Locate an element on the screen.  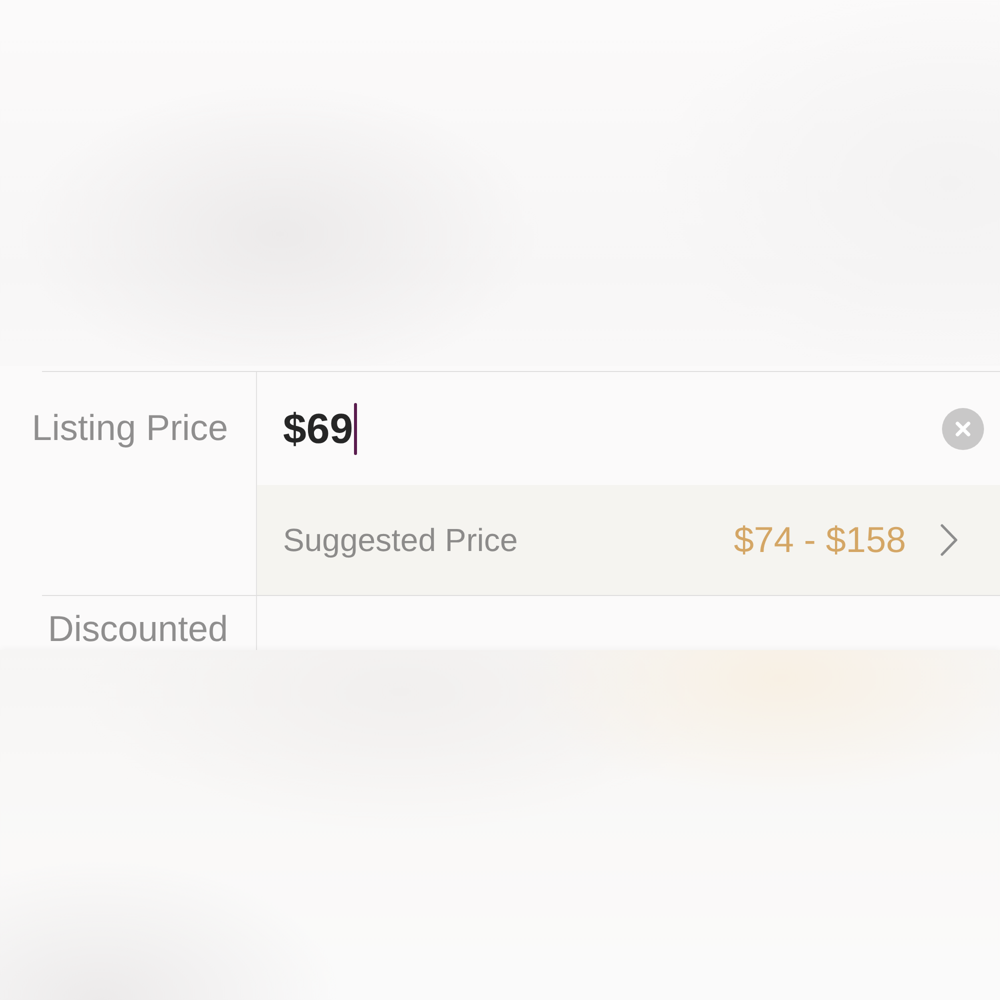
chevron-right-icon is located at coordinates (949, 540).